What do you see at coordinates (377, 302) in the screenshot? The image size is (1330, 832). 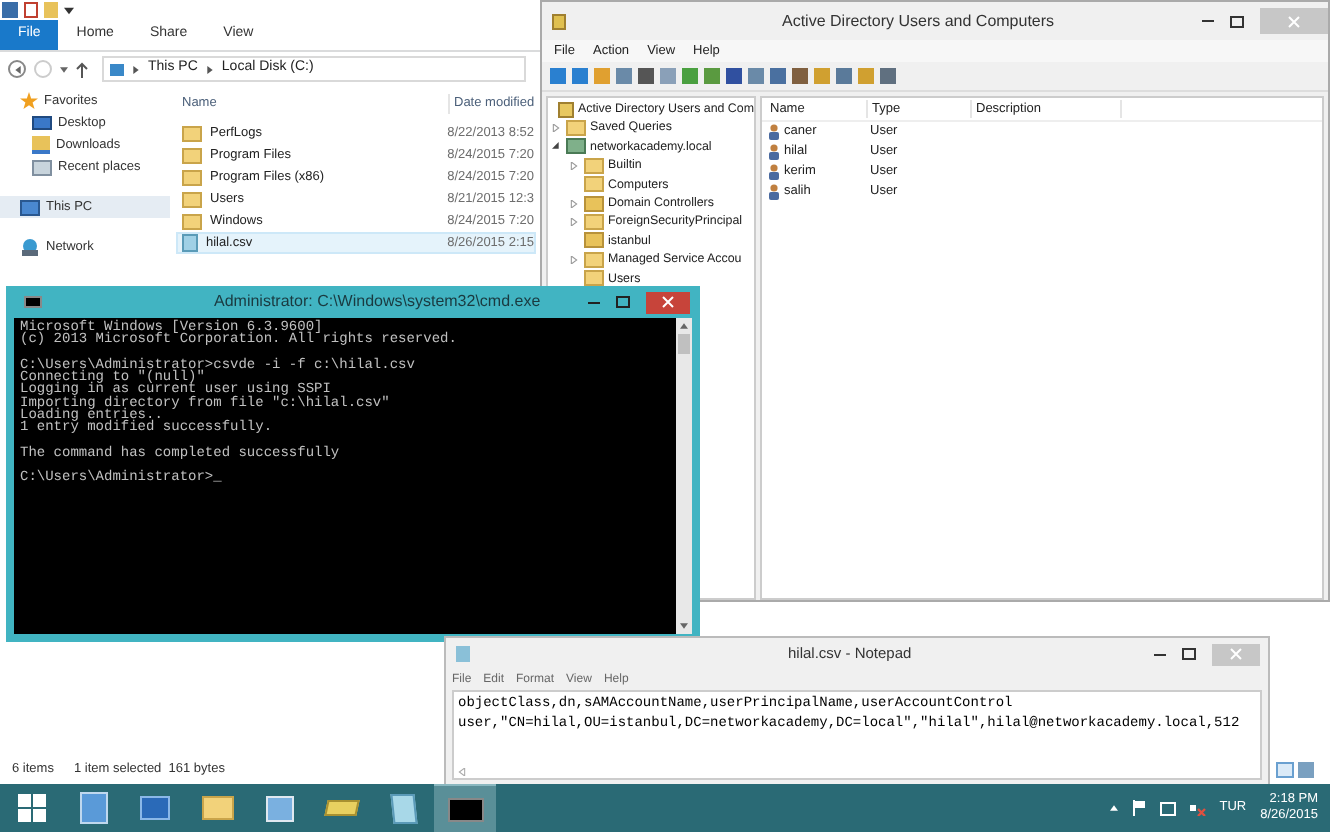 I see `window-title: Administrator: C:\Windows\system32\cmd.exe` at bounding box center [377, 302].